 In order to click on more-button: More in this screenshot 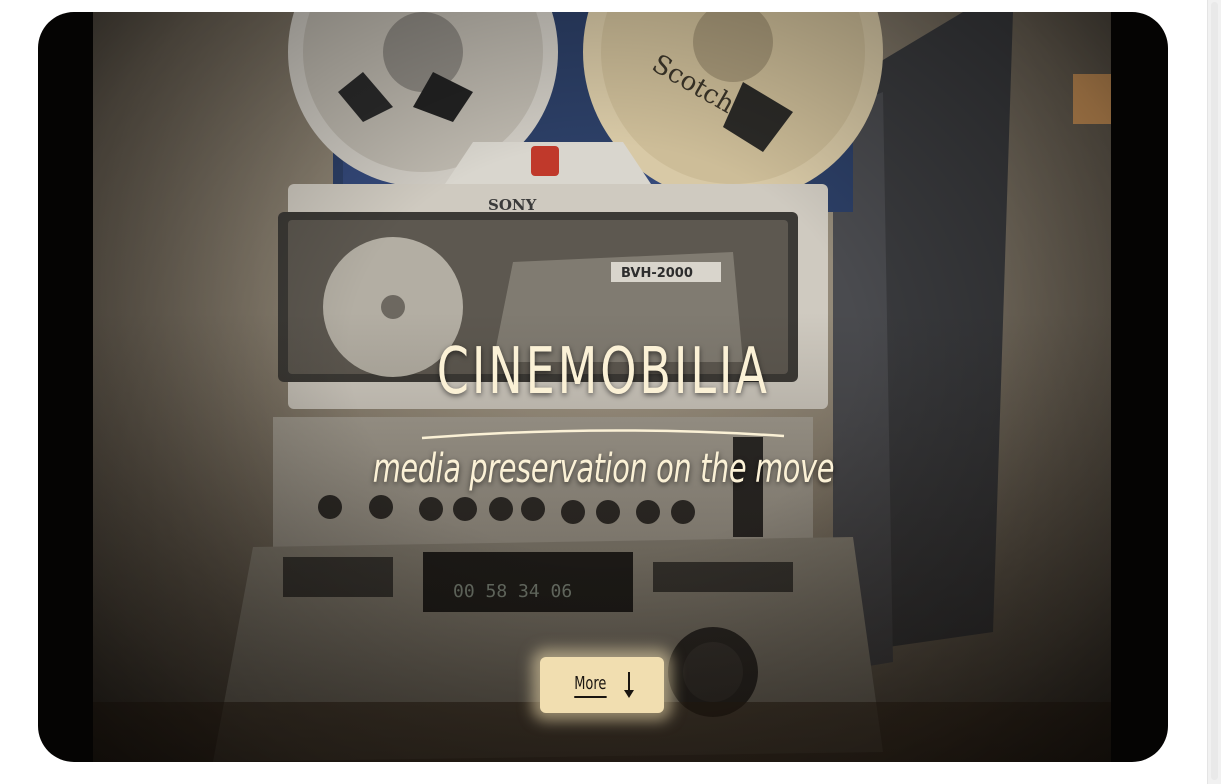, I will do `click(602, 685)`.